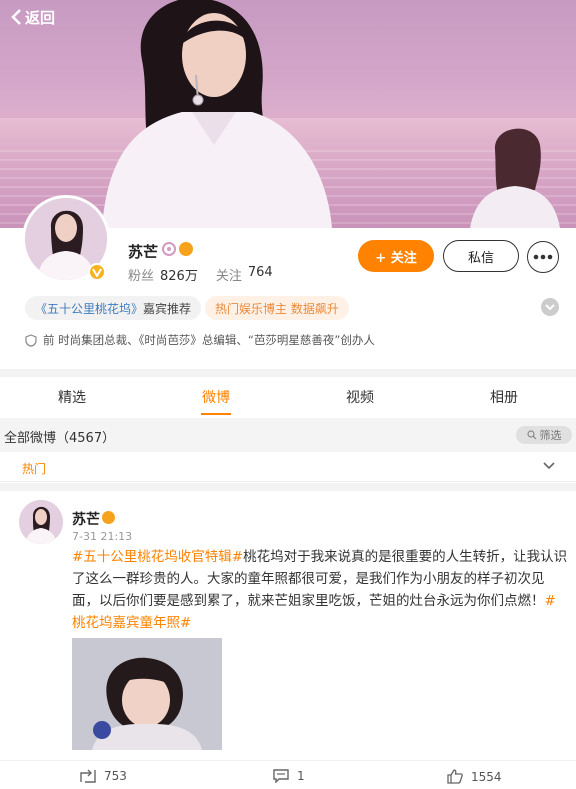 Image resolution: width=576 pixels, height=789 pixels. I want to click on expand-tags-button, so click(550, 307).